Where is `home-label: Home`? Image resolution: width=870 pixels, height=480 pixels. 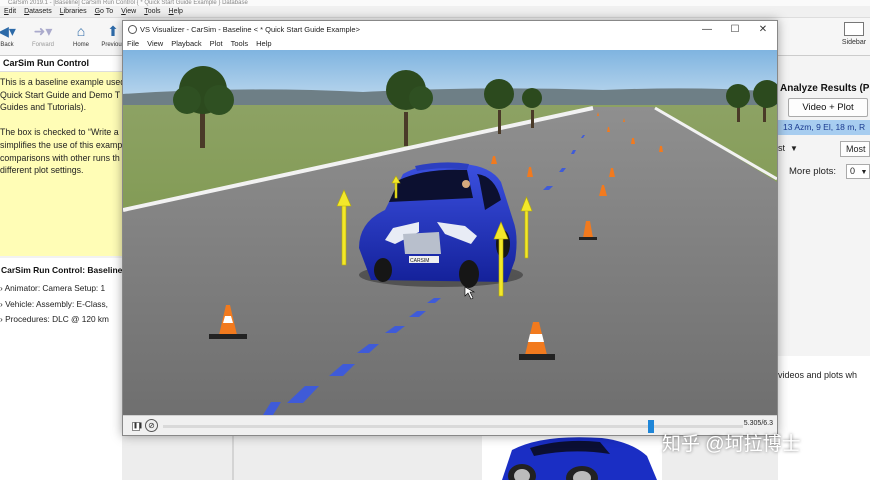
home-label: Home is located at coordinates (80, 45).